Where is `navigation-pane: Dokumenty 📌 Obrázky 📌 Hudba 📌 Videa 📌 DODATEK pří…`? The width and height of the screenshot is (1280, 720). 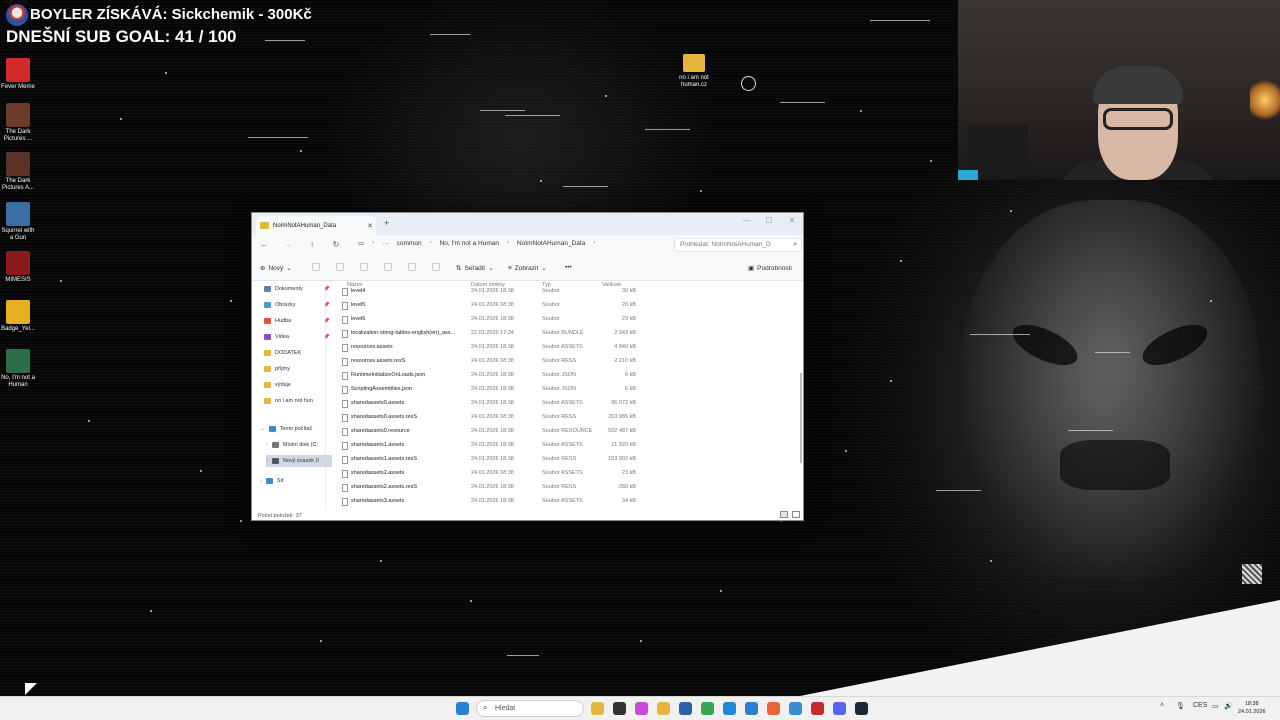
navigation-pane: Dokumenty 📌 Obrázky 📌 Hudba 📌 Videa 📌 DODATEK pří… is located at coordinates (292, 395).